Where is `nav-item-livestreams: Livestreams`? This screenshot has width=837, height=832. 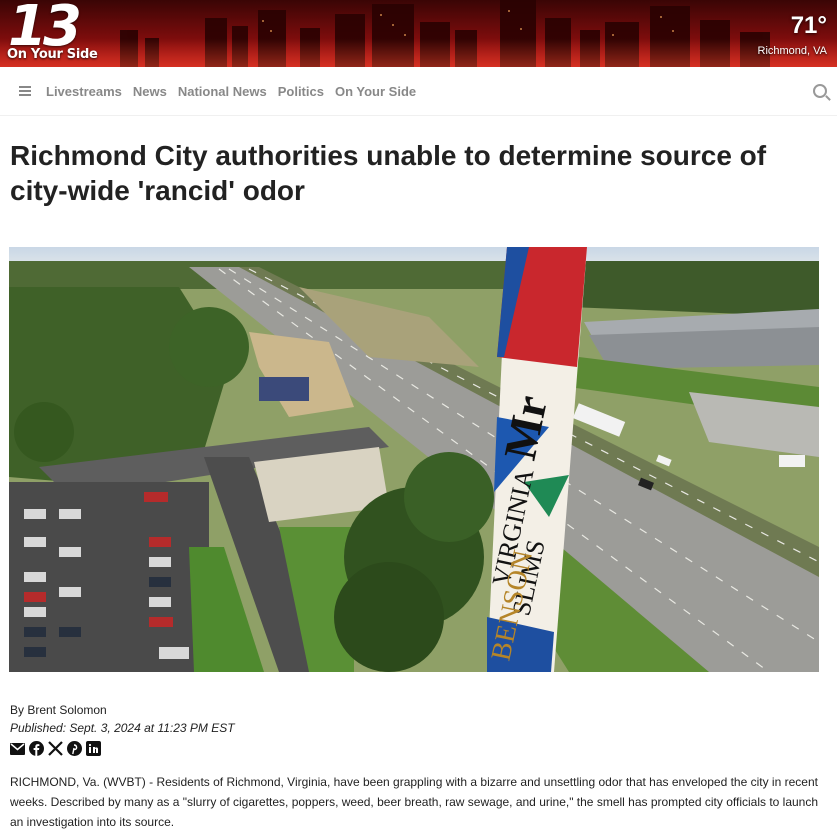
nav-item-livestreams: Livestreams is located at coordinates (84, 91).